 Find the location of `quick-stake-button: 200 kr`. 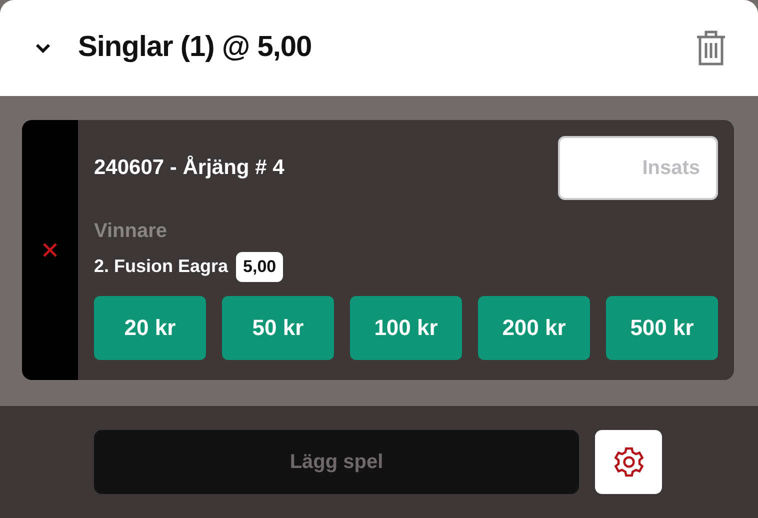

quick-stake-button: 200 kr is located at coordinates (534, 328).